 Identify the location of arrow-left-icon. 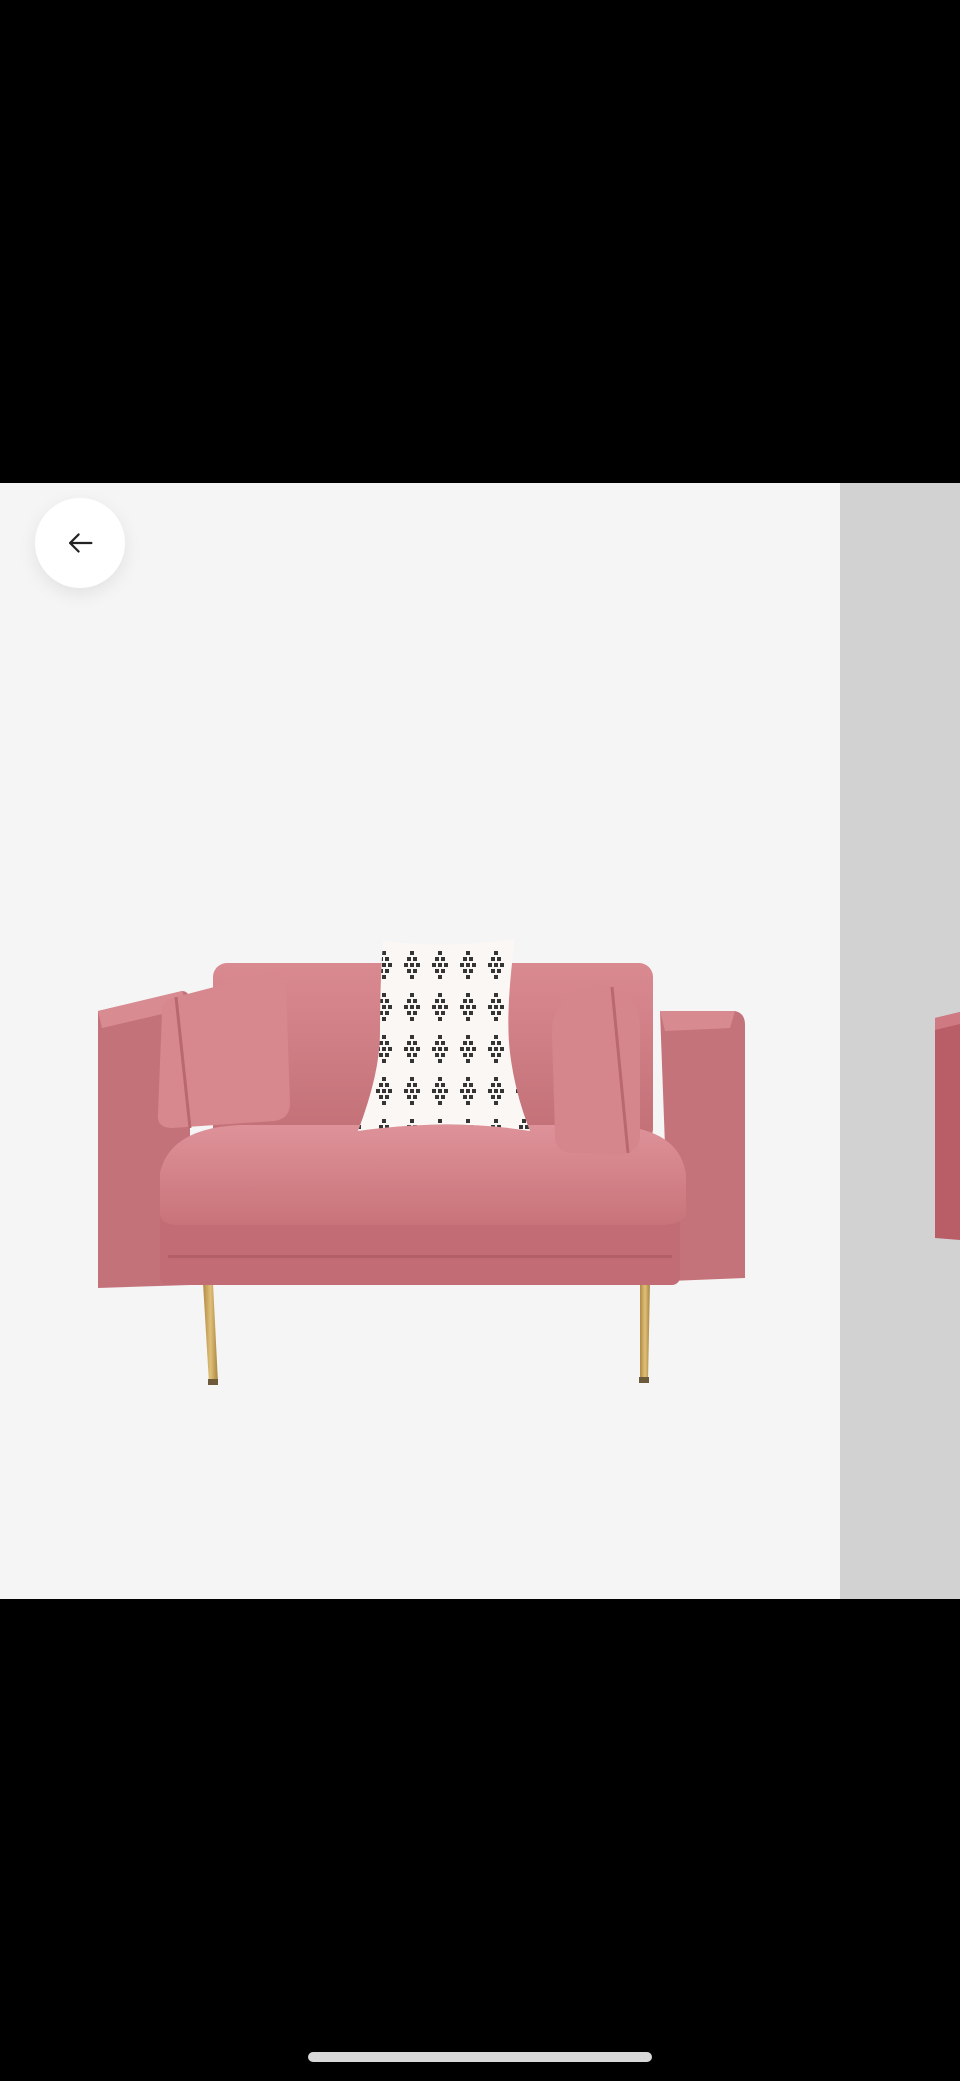
(80, 543).